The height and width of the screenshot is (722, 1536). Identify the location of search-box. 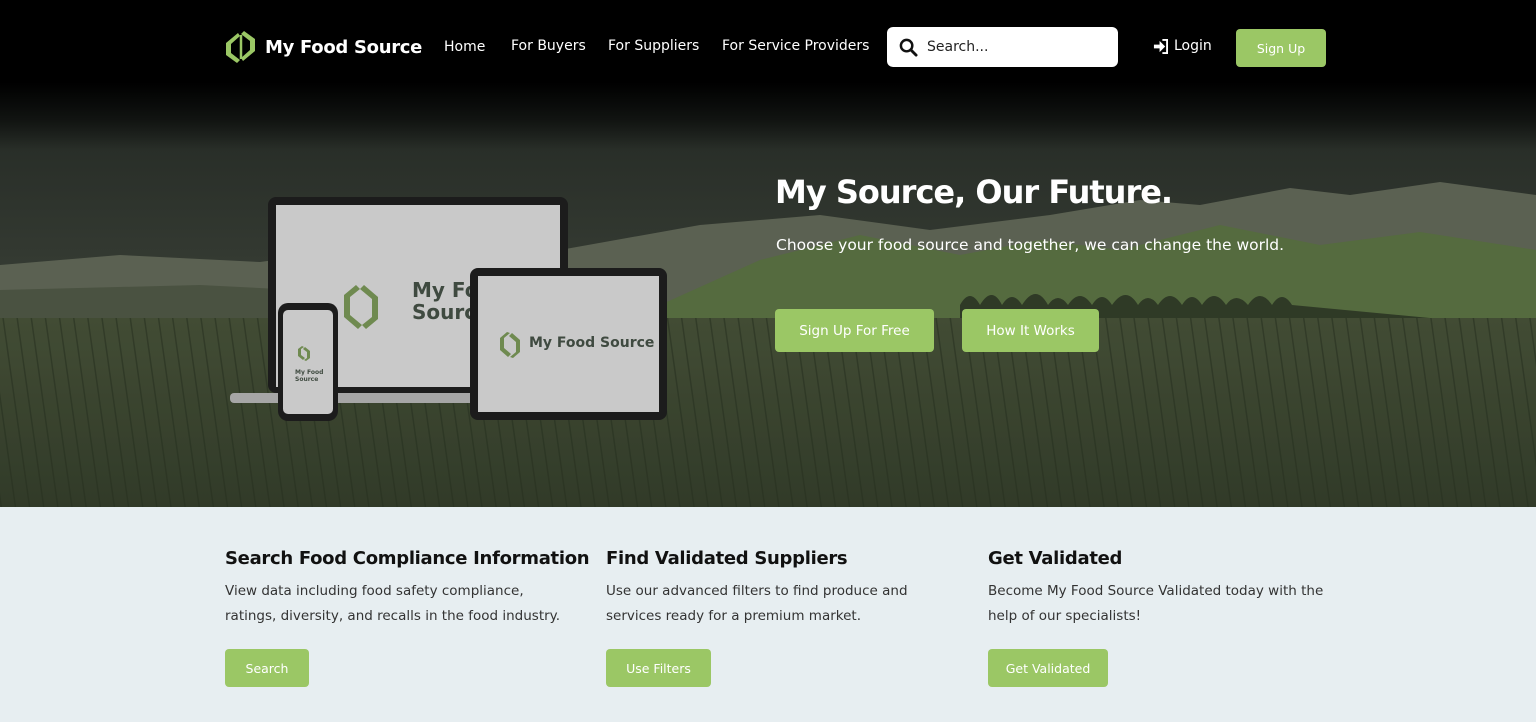
(1002, 47).